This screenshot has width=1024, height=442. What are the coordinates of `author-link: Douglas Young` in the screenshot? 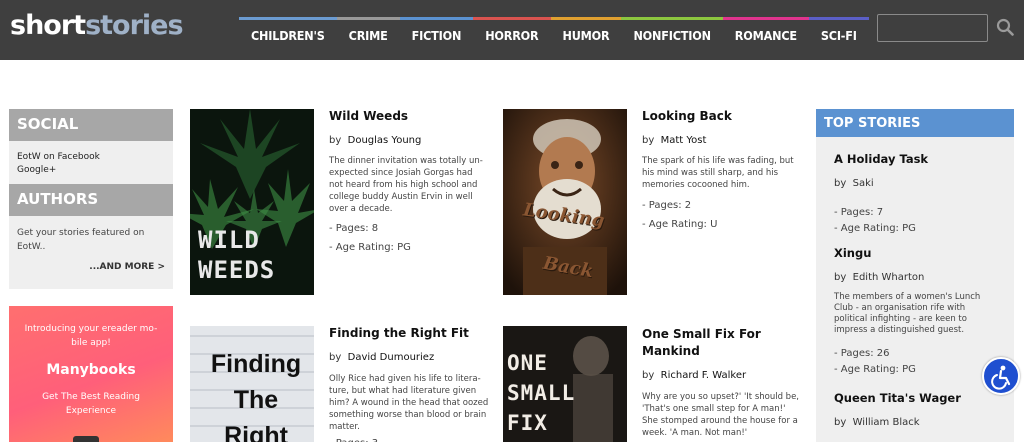 It's located at (385, 140).